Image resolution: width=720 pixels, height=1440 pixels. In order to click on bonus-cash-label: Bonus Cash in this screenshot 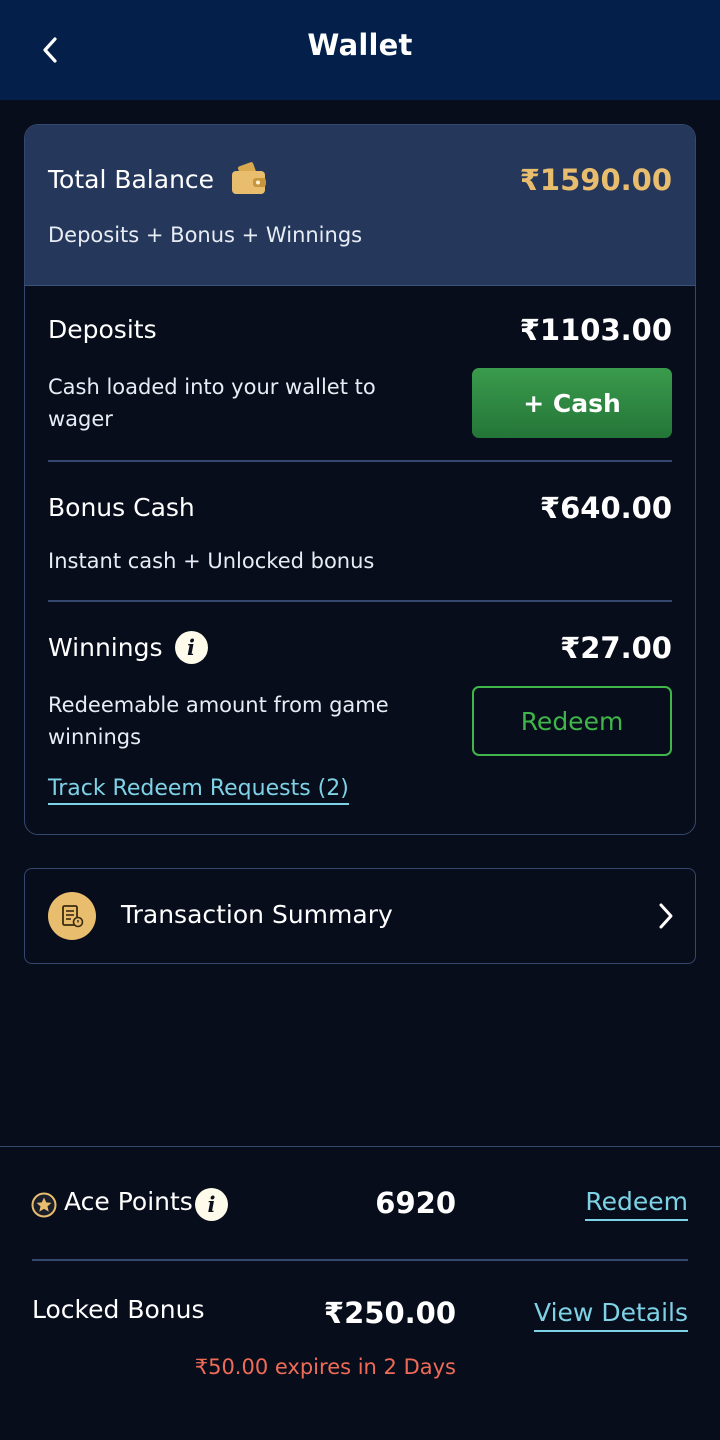, I will do `click(121, 507)`.